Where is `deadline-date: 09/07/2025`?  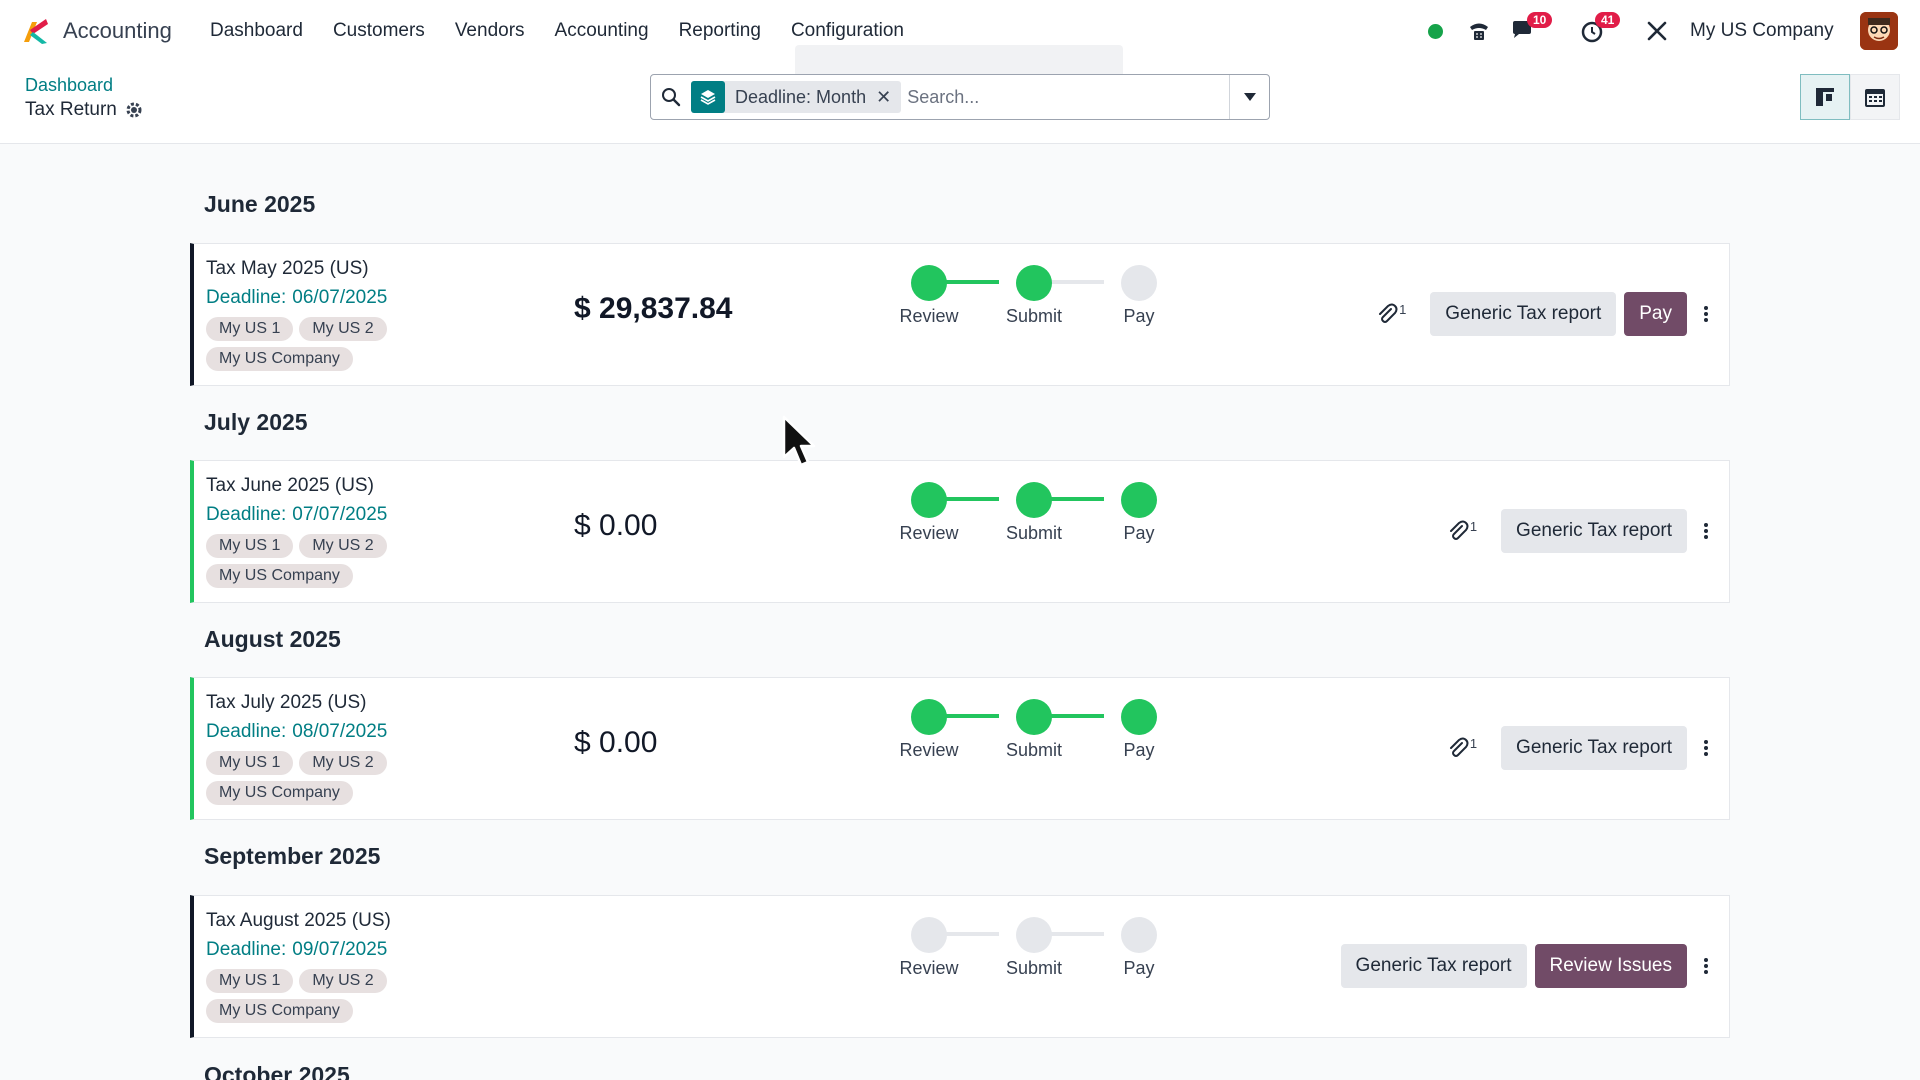
deadline-date: 09/07/2025 is located at coordinates (340, 949).